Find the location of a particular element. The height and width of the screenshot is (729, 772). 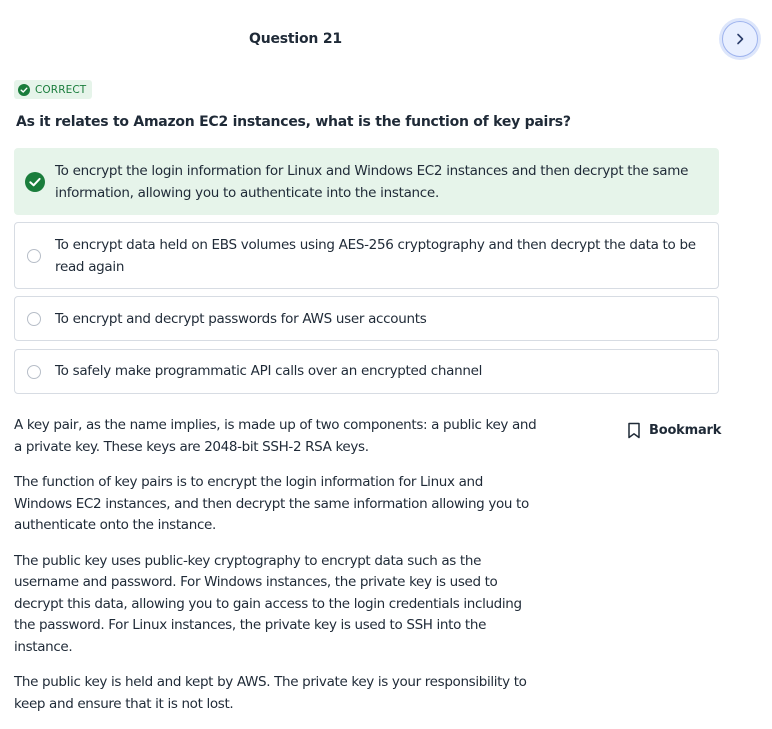

status-badge: CORRECT is located at coordinates (53, 89).